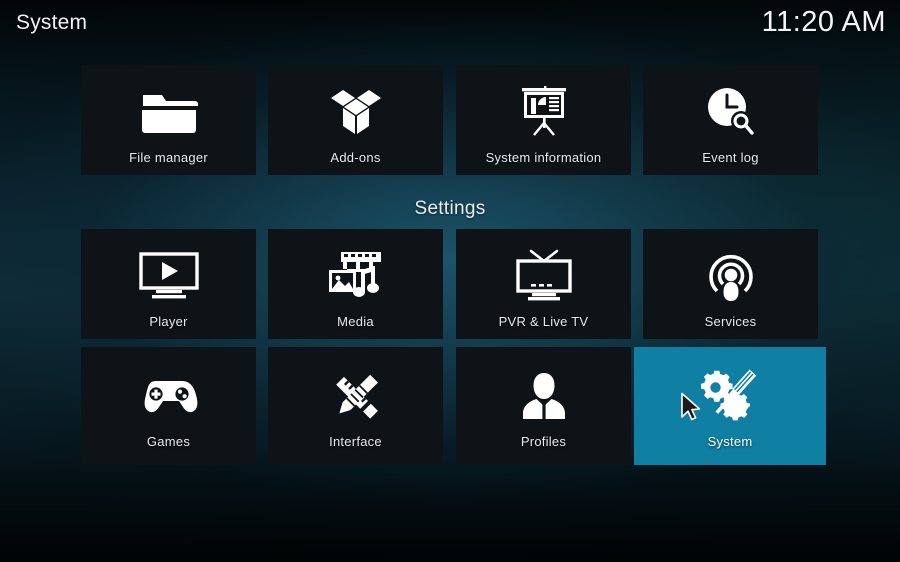  I want to click on tile-games: Games, so click(168, 406).